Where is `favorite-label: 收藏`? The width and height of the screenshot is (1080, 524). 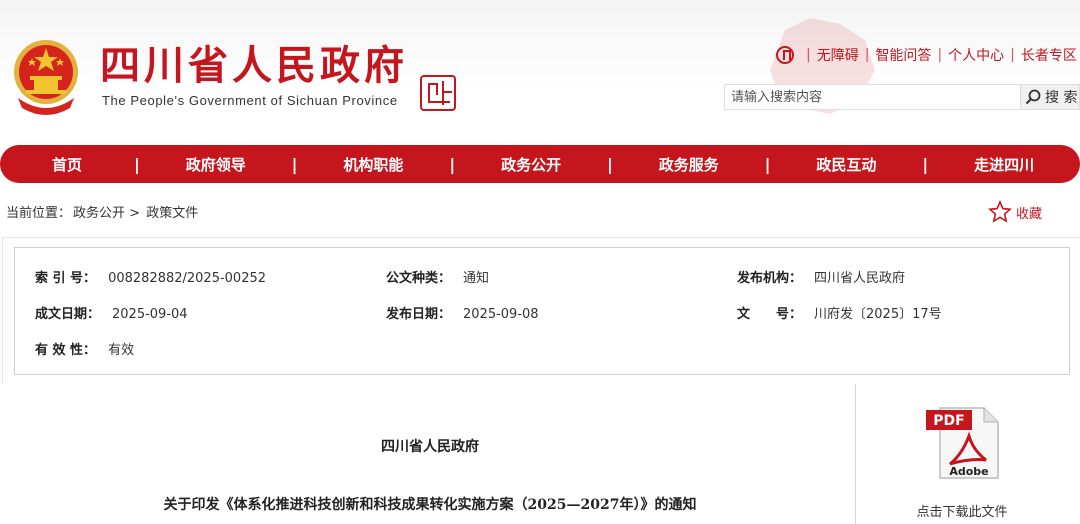 favorite-label: 收藏 is located at coordinates (1029, 214).